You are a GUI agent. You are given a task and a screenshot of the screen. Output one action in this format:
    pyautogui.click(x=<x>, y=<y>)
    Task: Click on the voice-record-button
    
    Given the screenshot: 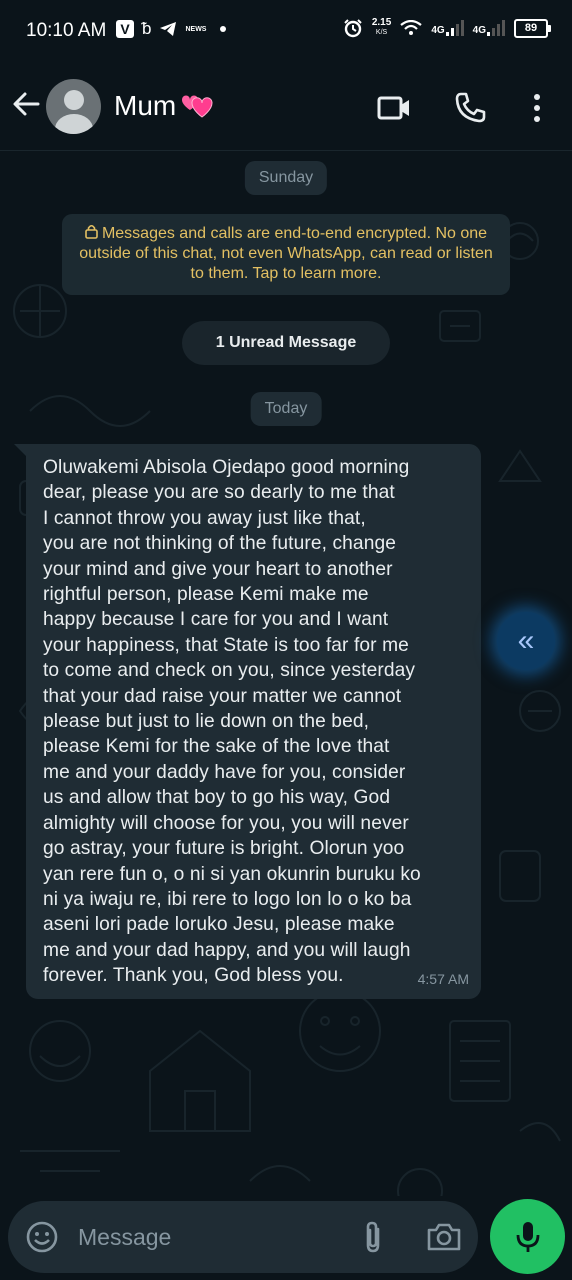 What is the action you would take?
    pyautogui.click(x=527, y=1236)
    